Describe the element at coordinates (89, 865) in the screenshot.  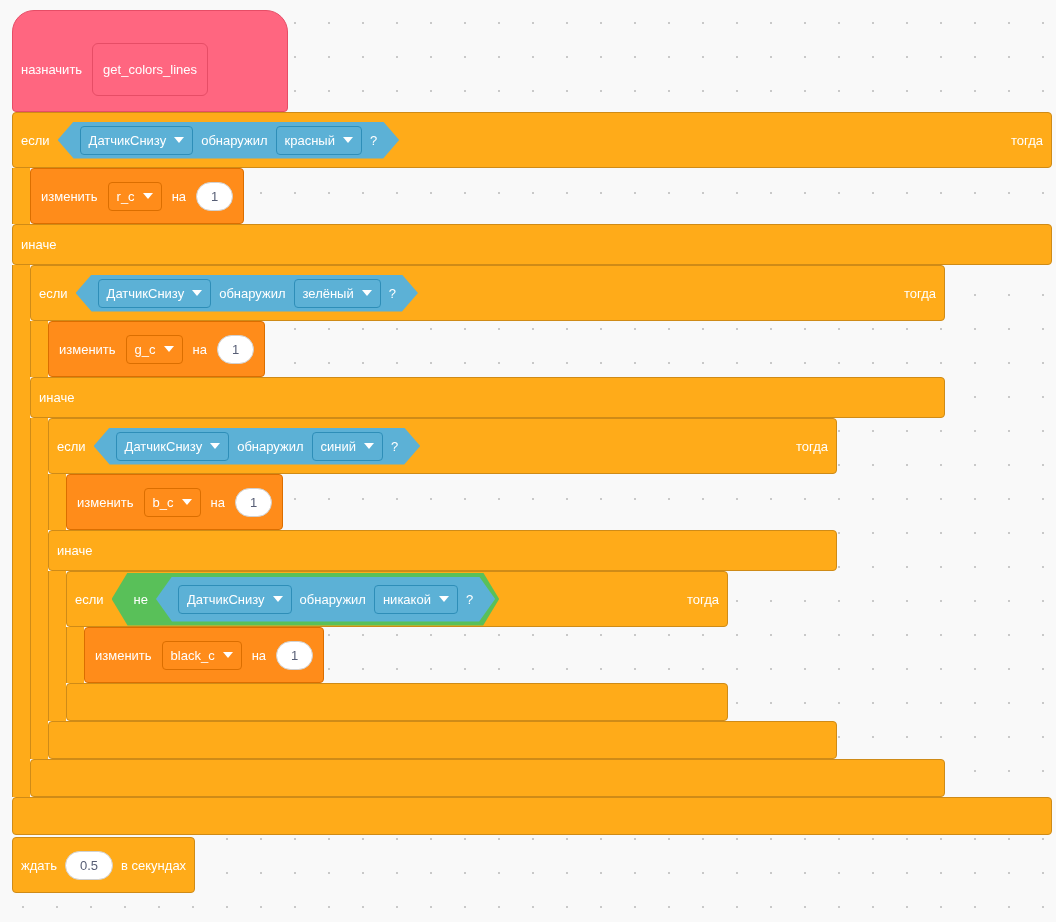
I see `number-input: 0.5` at that location.